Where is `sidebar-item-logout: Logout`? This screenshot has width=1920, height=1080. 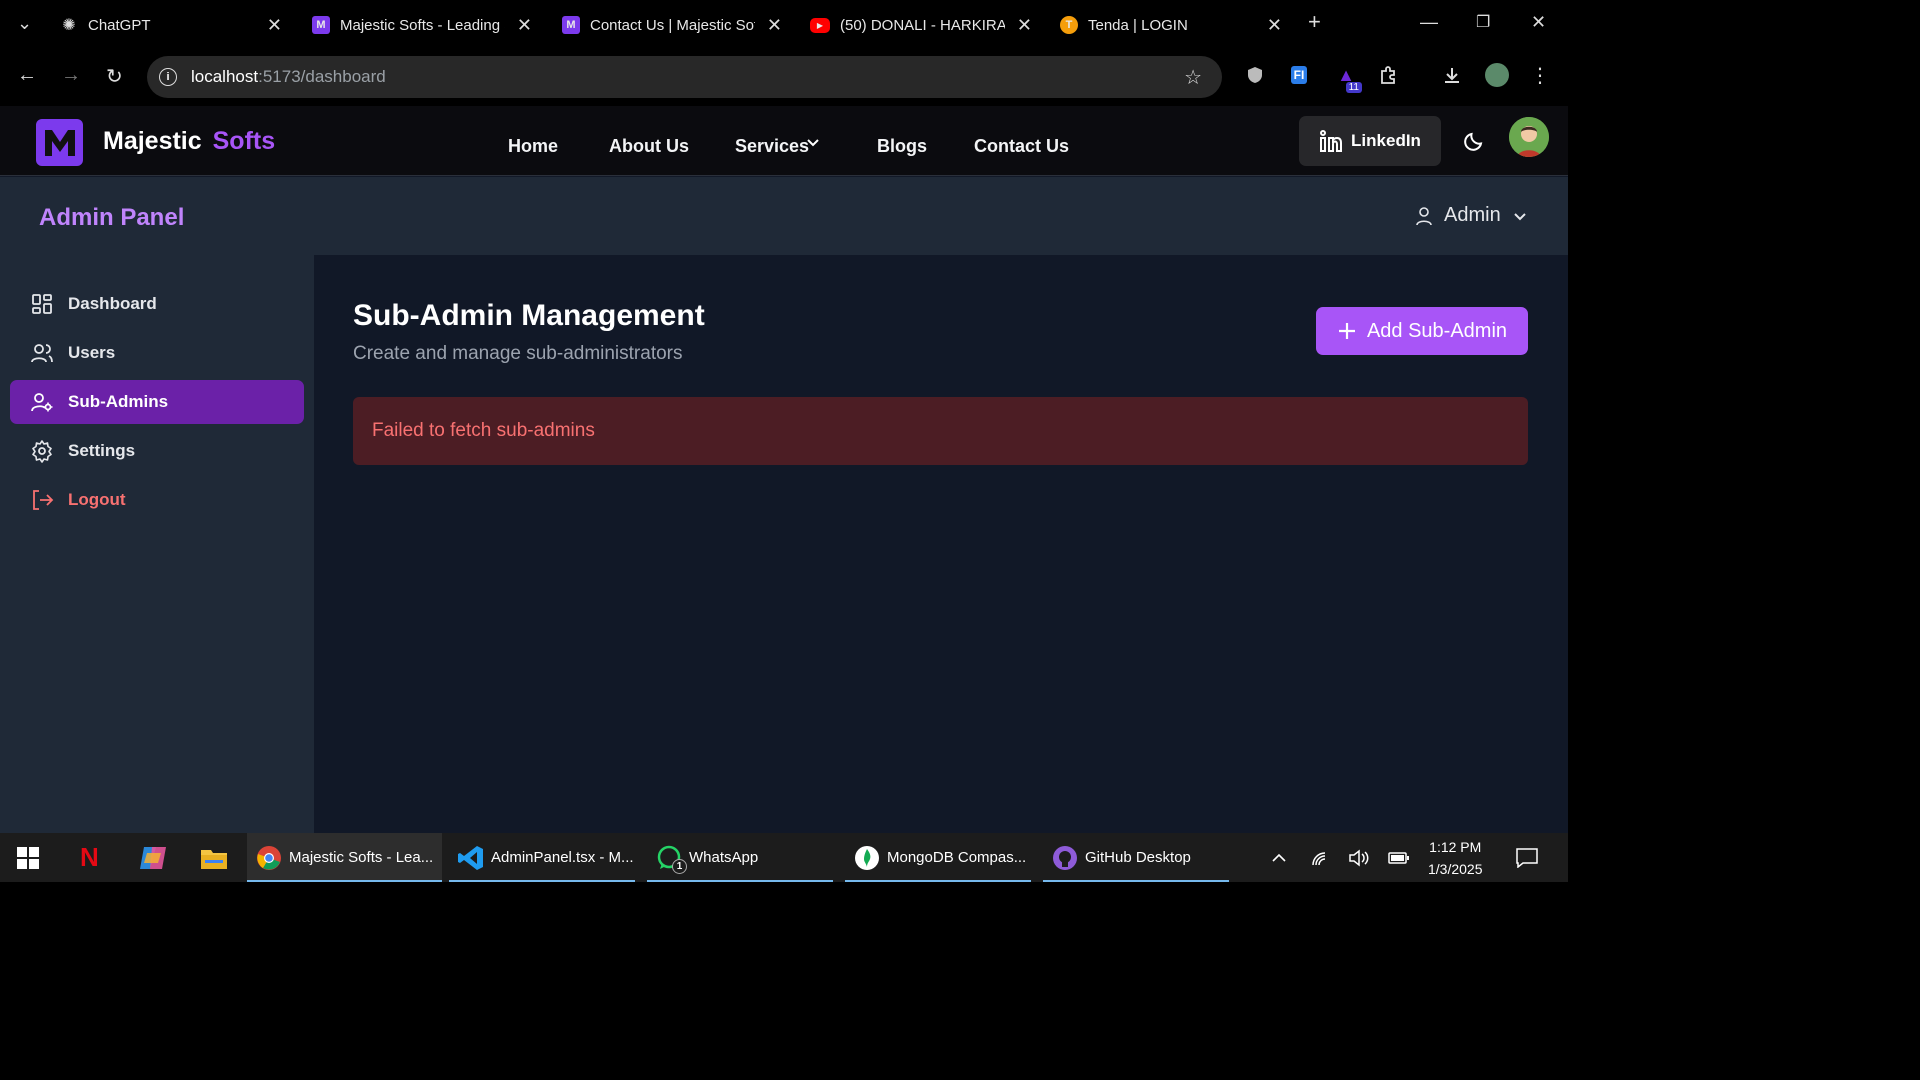
sidebar-item-logout: Logout is located at coordinates (157, 500).